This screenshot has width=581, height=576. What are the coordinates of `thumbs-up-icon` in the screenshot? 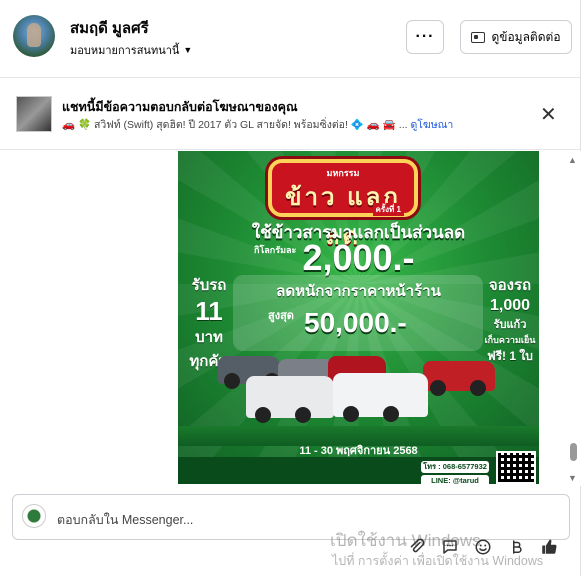 It's located at (549, 547).